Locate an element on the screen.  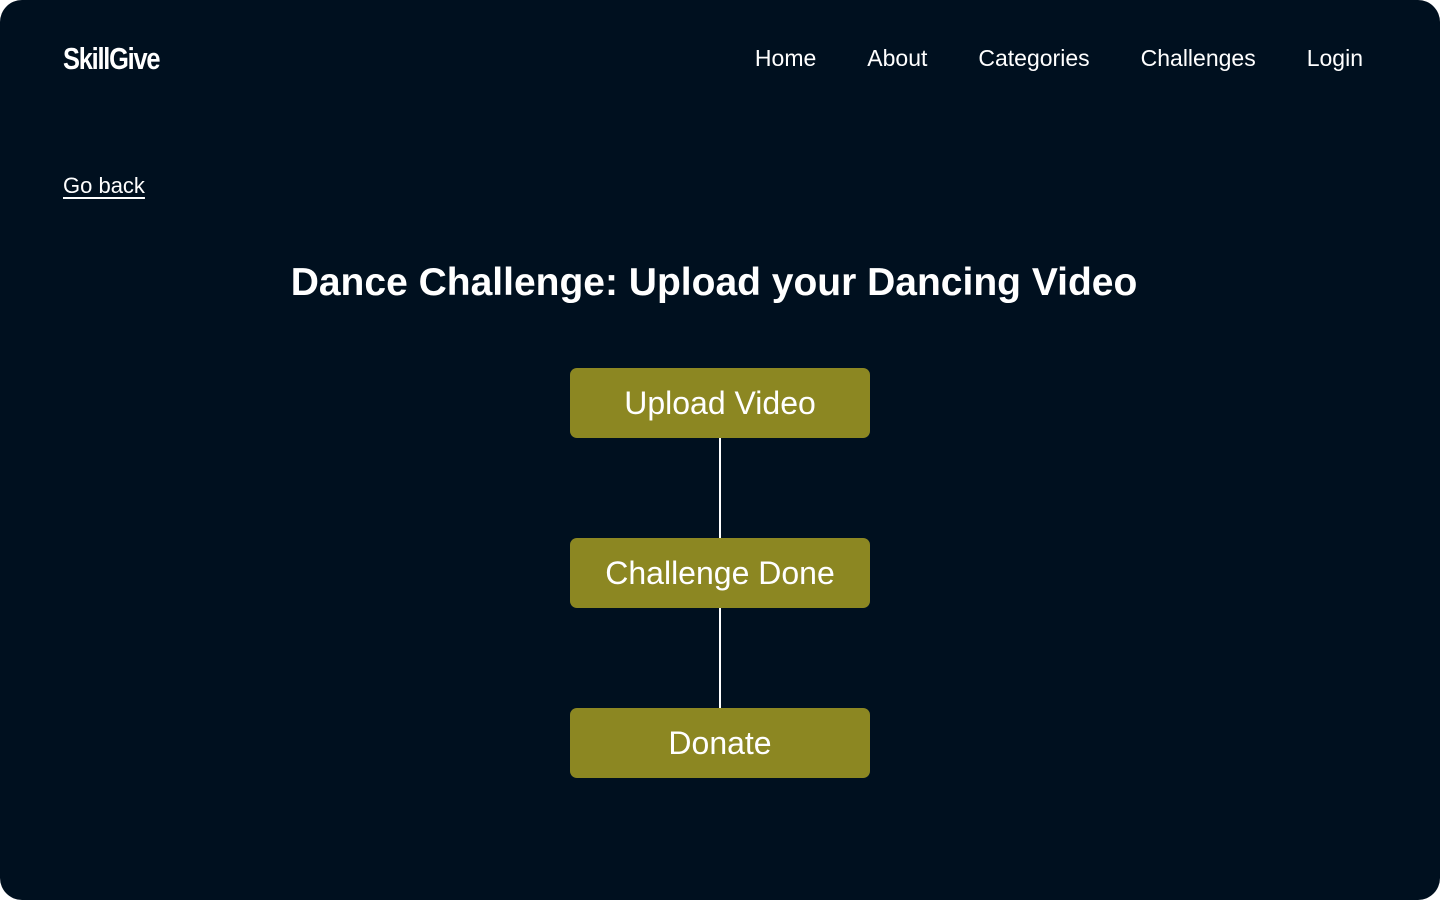
nav-item-login: Login is located at coordinates (1335, 58).